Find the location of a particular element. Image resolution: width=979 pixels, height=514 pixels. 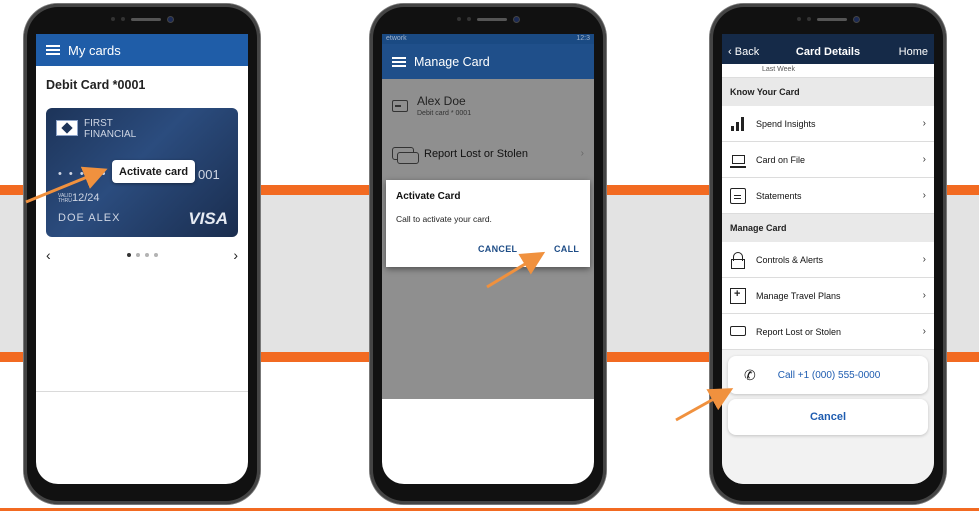

nav-bar: ‹ Back Card Details Home is located at coordinates (828, 52).